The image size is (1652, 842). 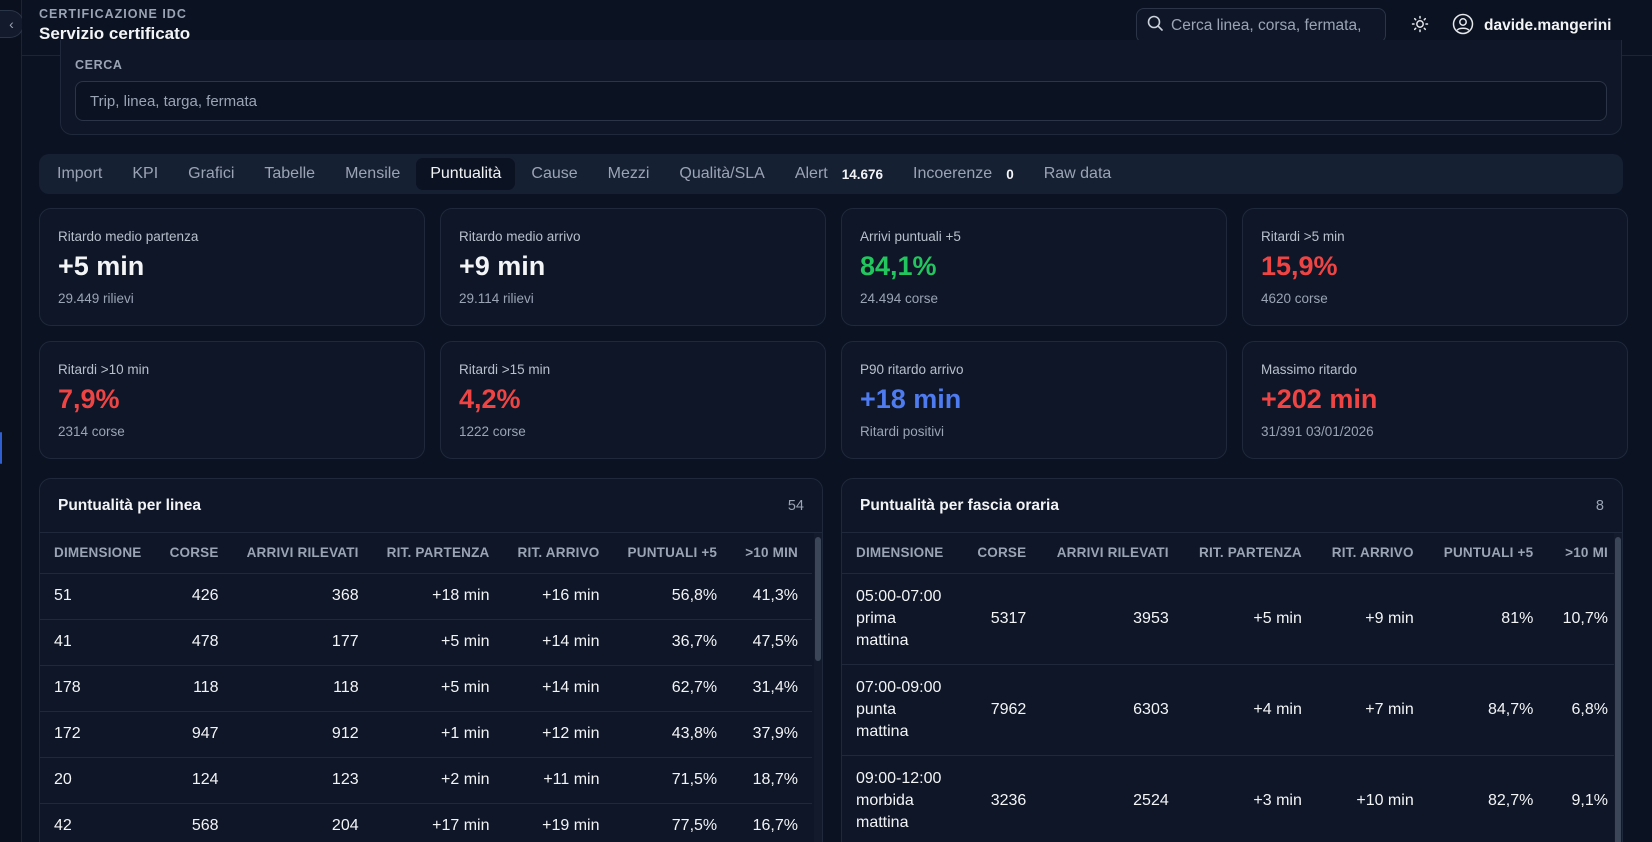 I want to click on table-row: 41 478 177 +5 min +14 min 36,7% 47,5%, so click(x=426, y=642).